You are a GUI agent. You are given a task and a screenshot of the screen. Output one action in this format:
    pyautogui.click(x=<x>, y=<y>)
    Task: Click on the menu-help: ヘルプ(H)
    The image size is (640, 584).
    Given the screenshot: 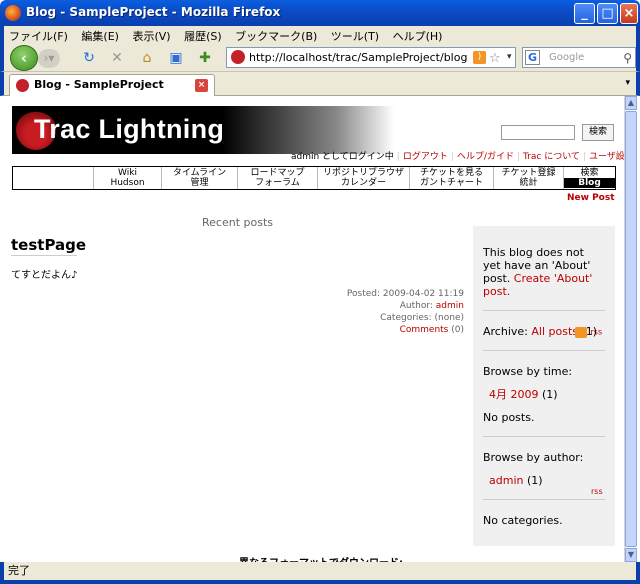 What is the action you would take?
    pyautogui.click(x=418, y=35)
    